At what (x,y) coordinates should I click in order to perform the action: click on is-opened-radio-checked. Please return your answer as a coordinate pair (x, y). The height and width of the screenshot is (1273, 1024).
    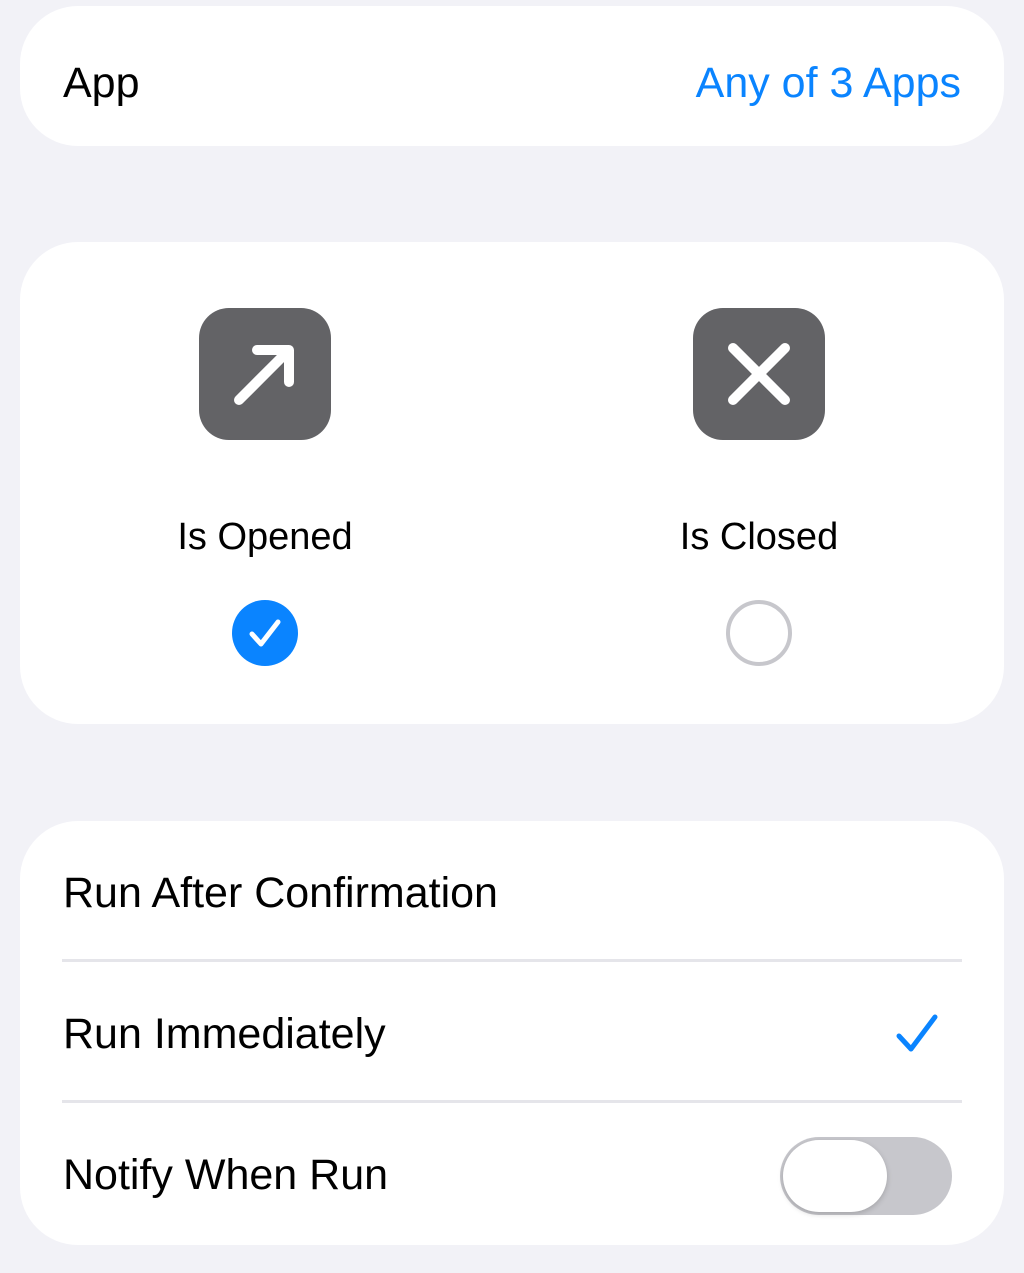
    Looking at the image, I should click on (265, 633).